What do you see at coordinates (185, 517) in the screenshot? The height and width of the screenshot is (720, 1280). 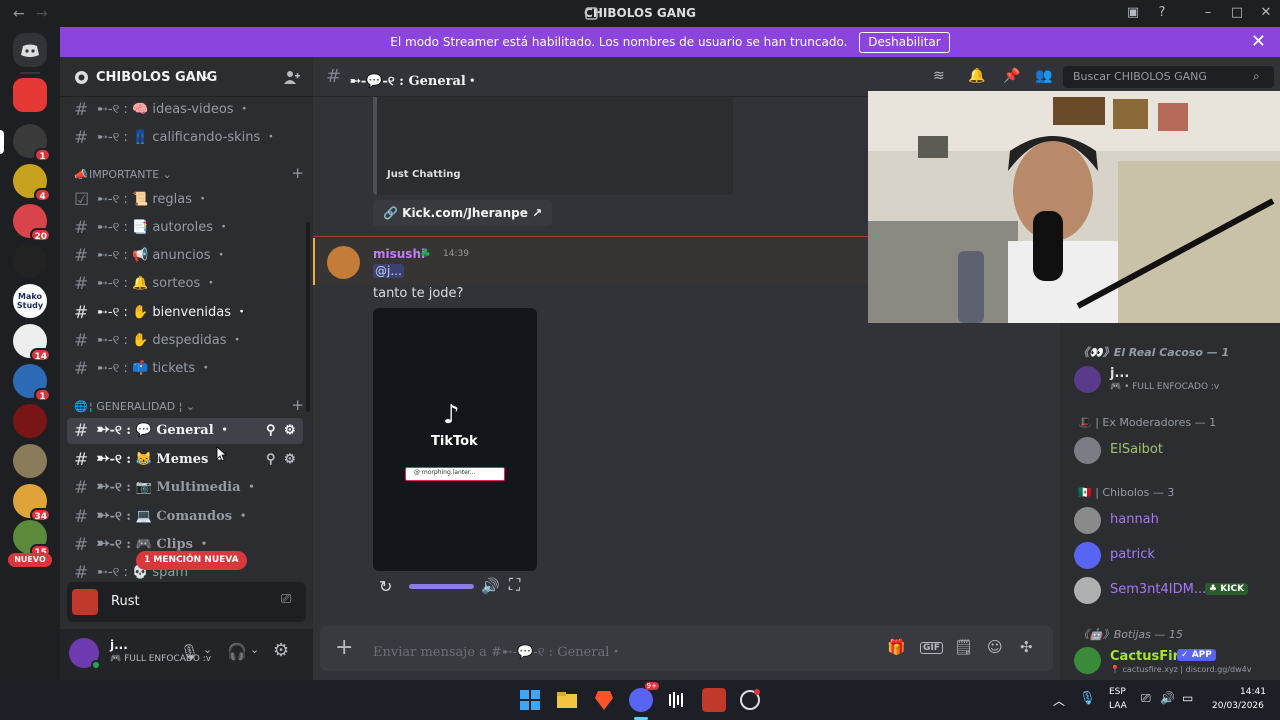 I see `channel-comandos: # ➸-୧ : 💻 Comandos ・` at bounding box center [185, 517].